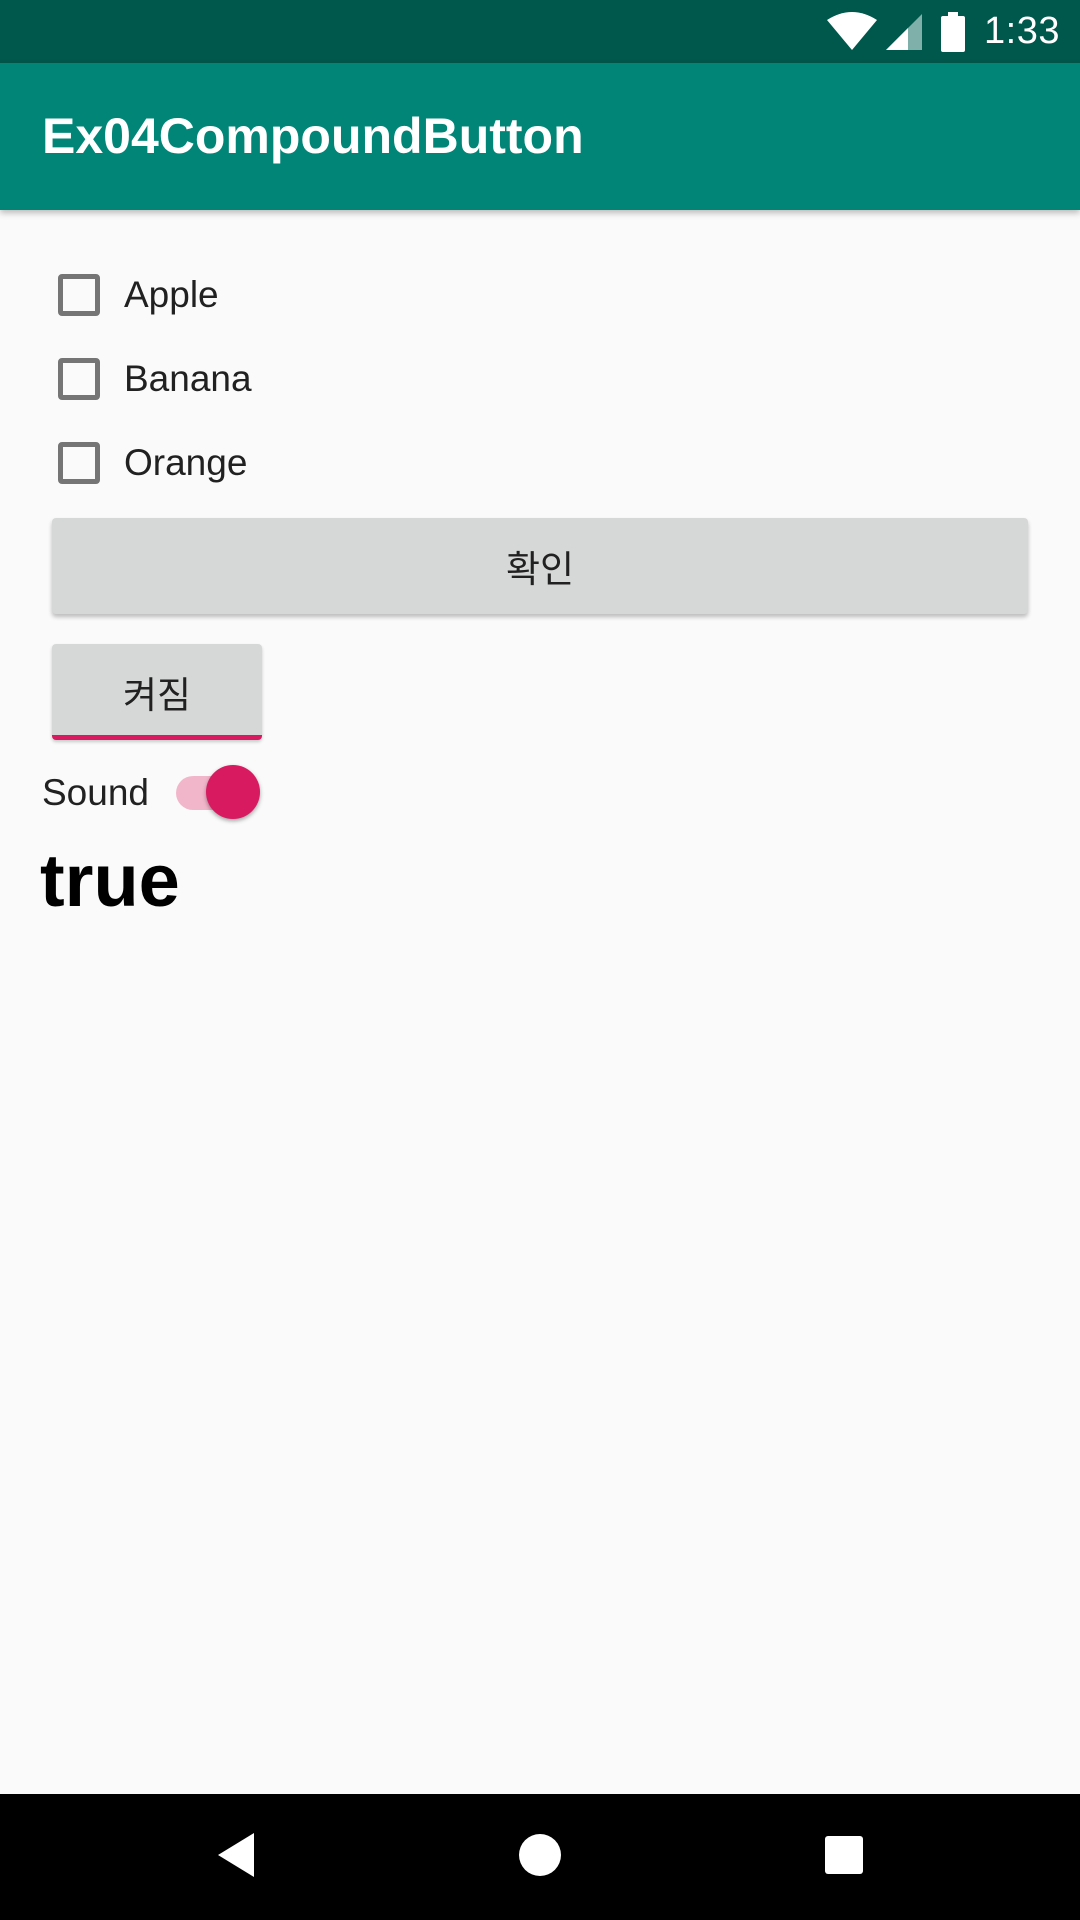  Describe the element at coordinates (233, 792) in the screenshot. I see `switch-thumb` at that location.